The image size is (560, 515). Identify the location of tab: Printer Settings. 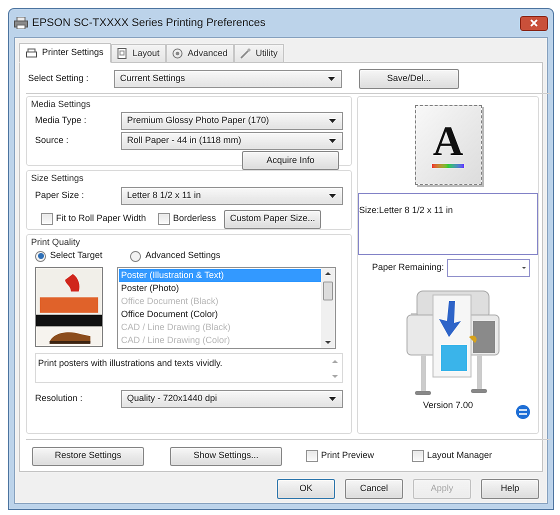
(65, 53).